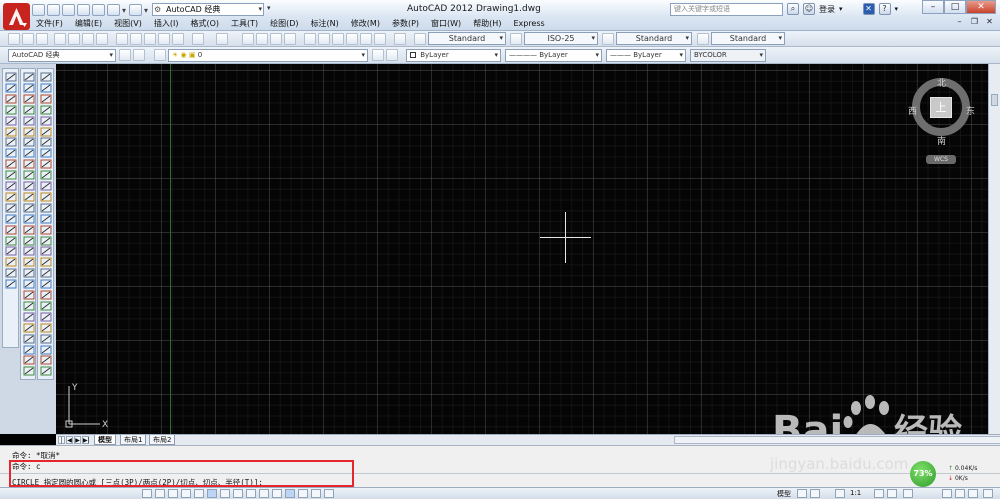 This screenshot has height=499, width=1000. I want to click on dim-angular-icon, so click(46, 153).